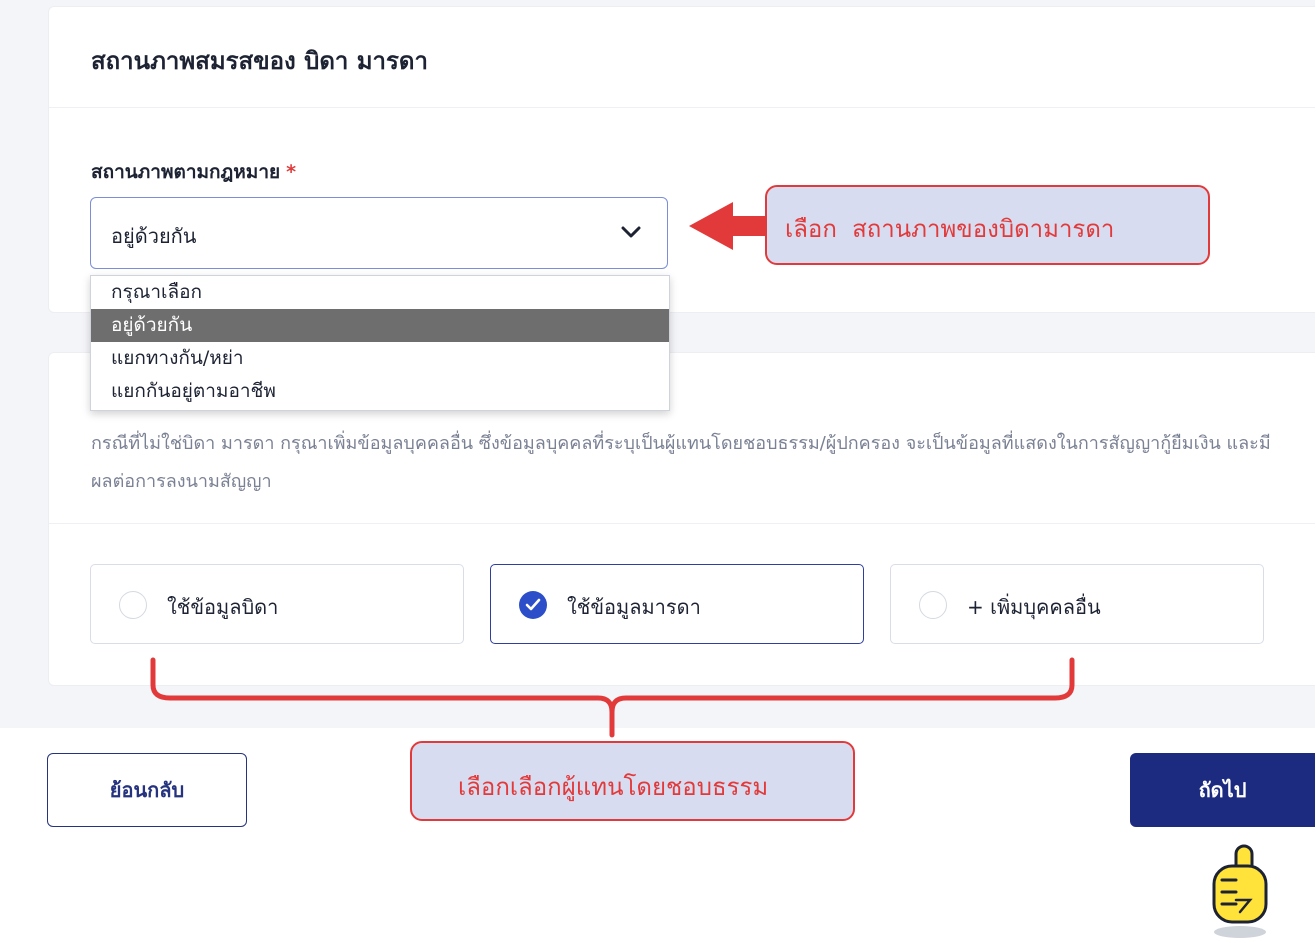 The width and height of the screenshot is (1315, 938). I want to click on back-button: ย้อนกลับ, so click(147, 790).